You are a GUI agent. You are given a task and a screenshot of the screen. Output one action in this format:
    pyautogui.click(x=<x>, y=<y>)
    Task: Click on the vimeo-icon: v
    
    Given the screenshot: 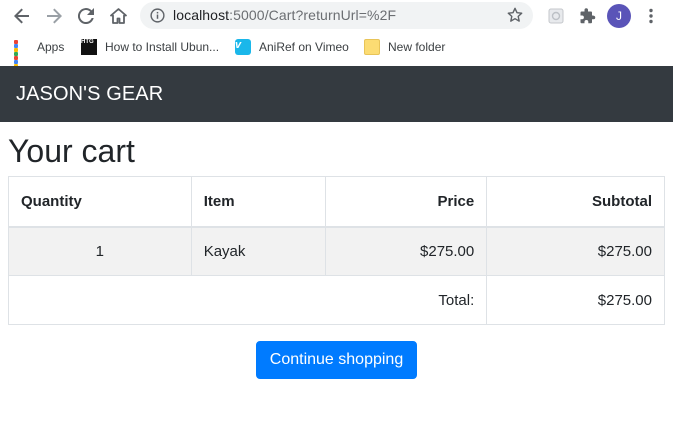 What is the action you would take?
    pyautogui.click(x=243, y=47)
    